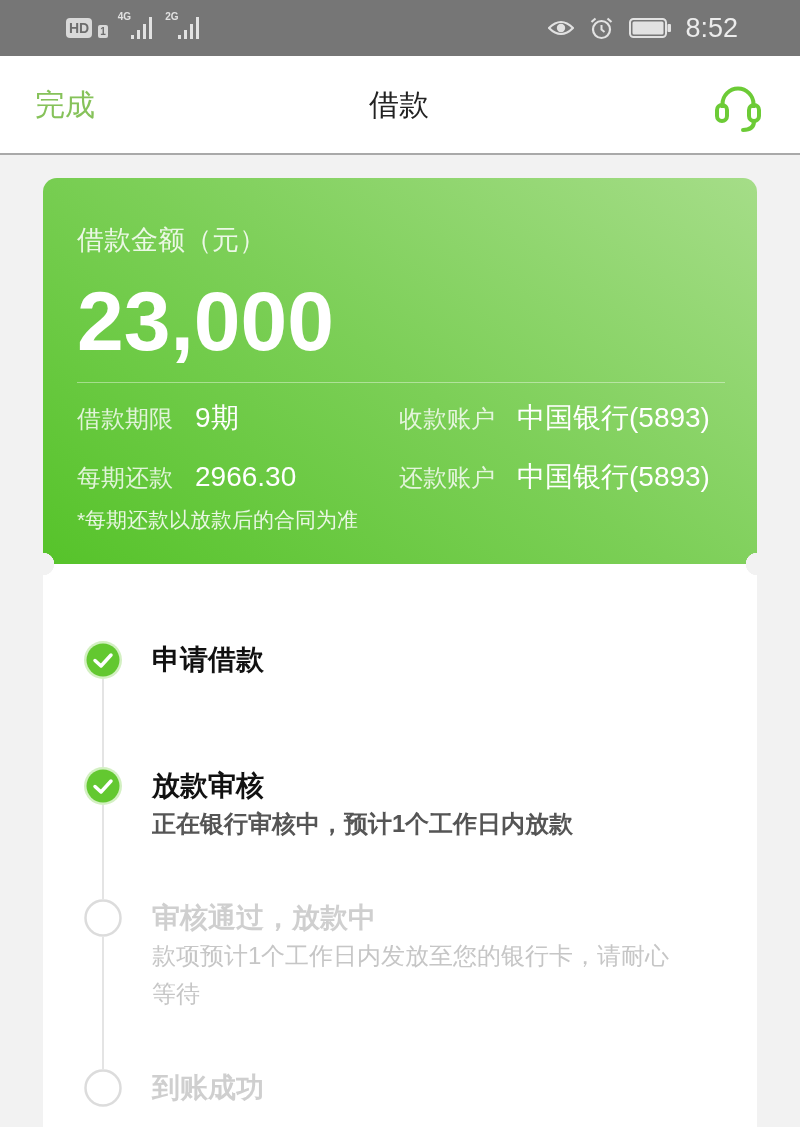  I want to click on hd-badge: HD, so click(79, 28).